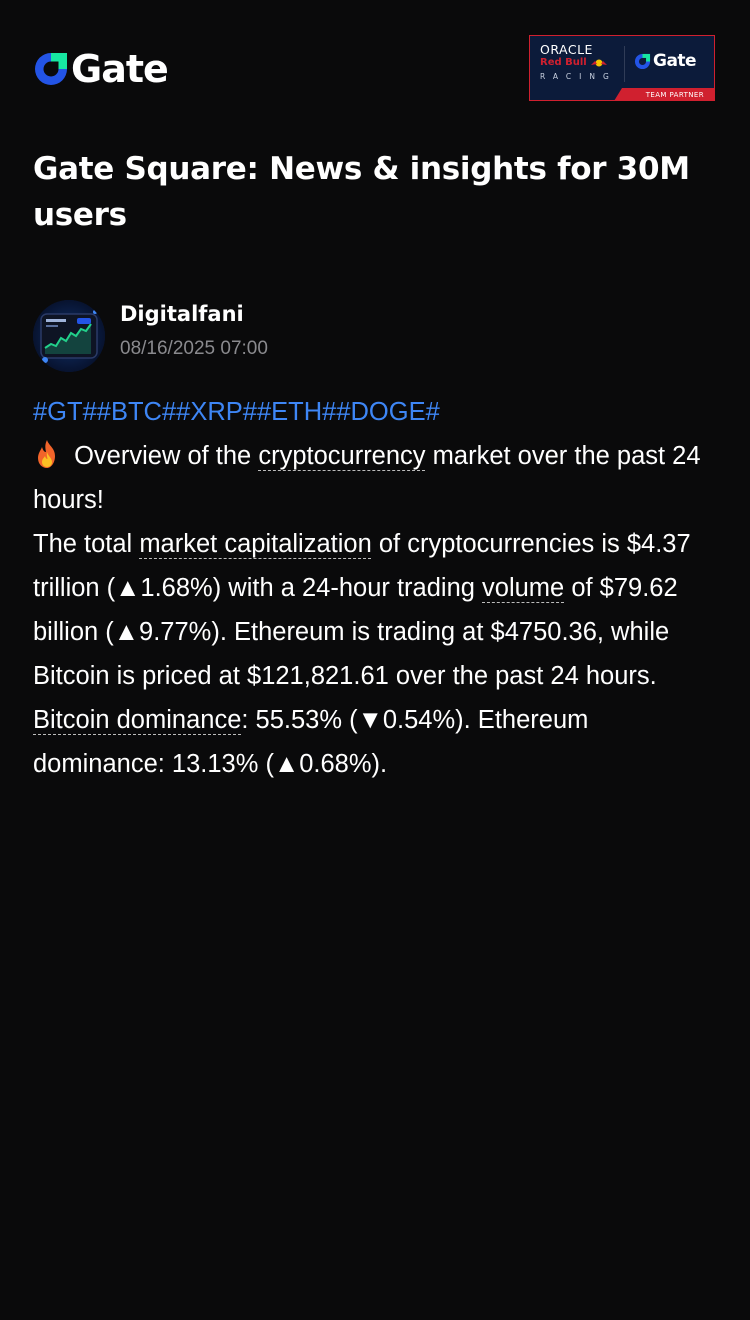 The width and height of the screenshot is (750, 1320). What do you see at coordinates (46, 454) in the screenshot?
I see `fire-emoji-icon` at bounding box center [46, 454].